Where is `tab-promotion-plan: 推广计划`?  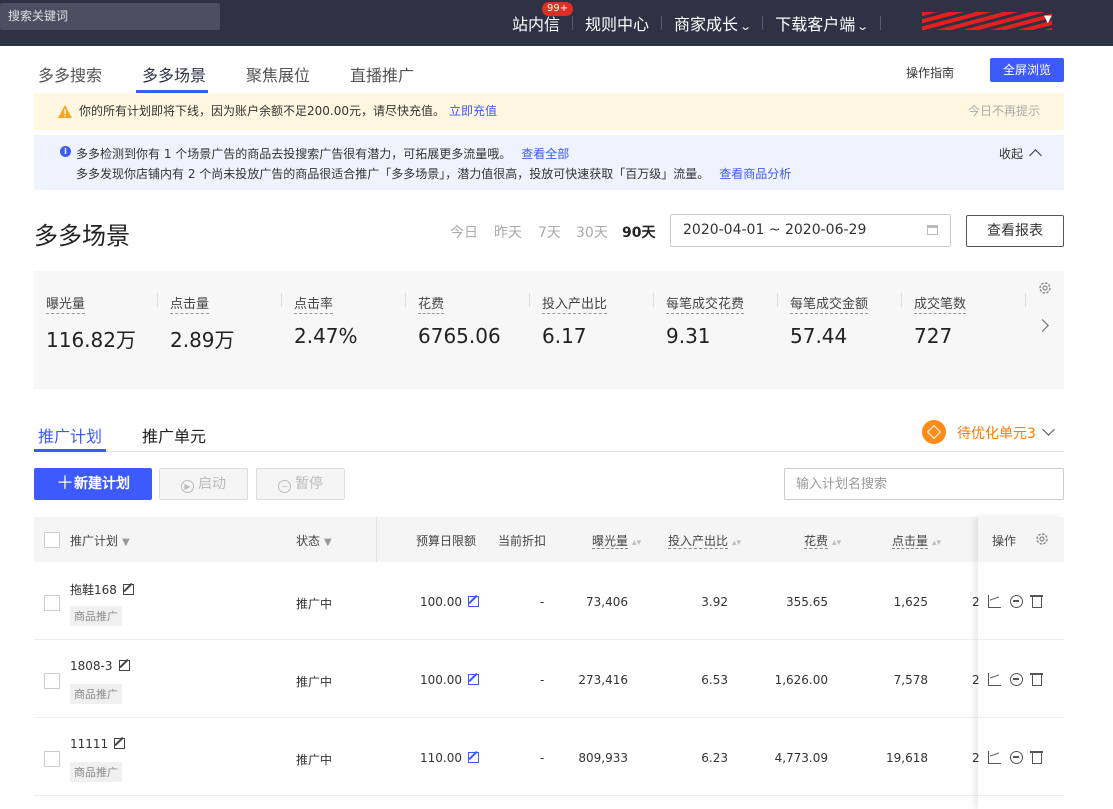 tab-promotion-plan: 推广计划 is located at coordinates (70, 435).